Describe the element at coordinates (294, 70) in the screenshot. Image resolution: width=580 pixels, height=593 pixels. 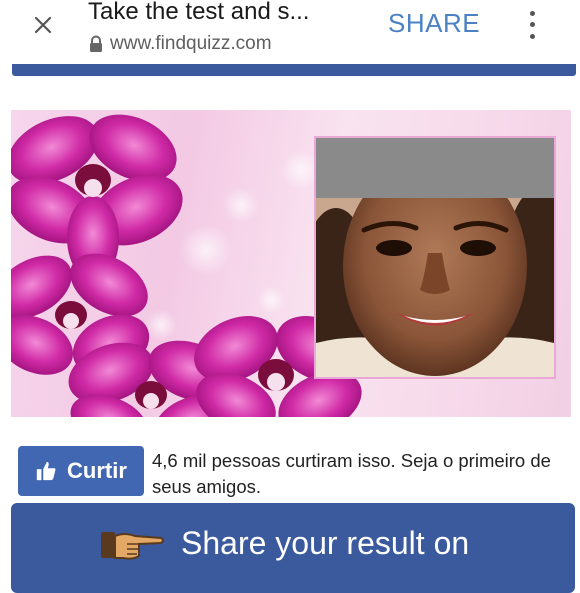
I see `header-strip` at that location.